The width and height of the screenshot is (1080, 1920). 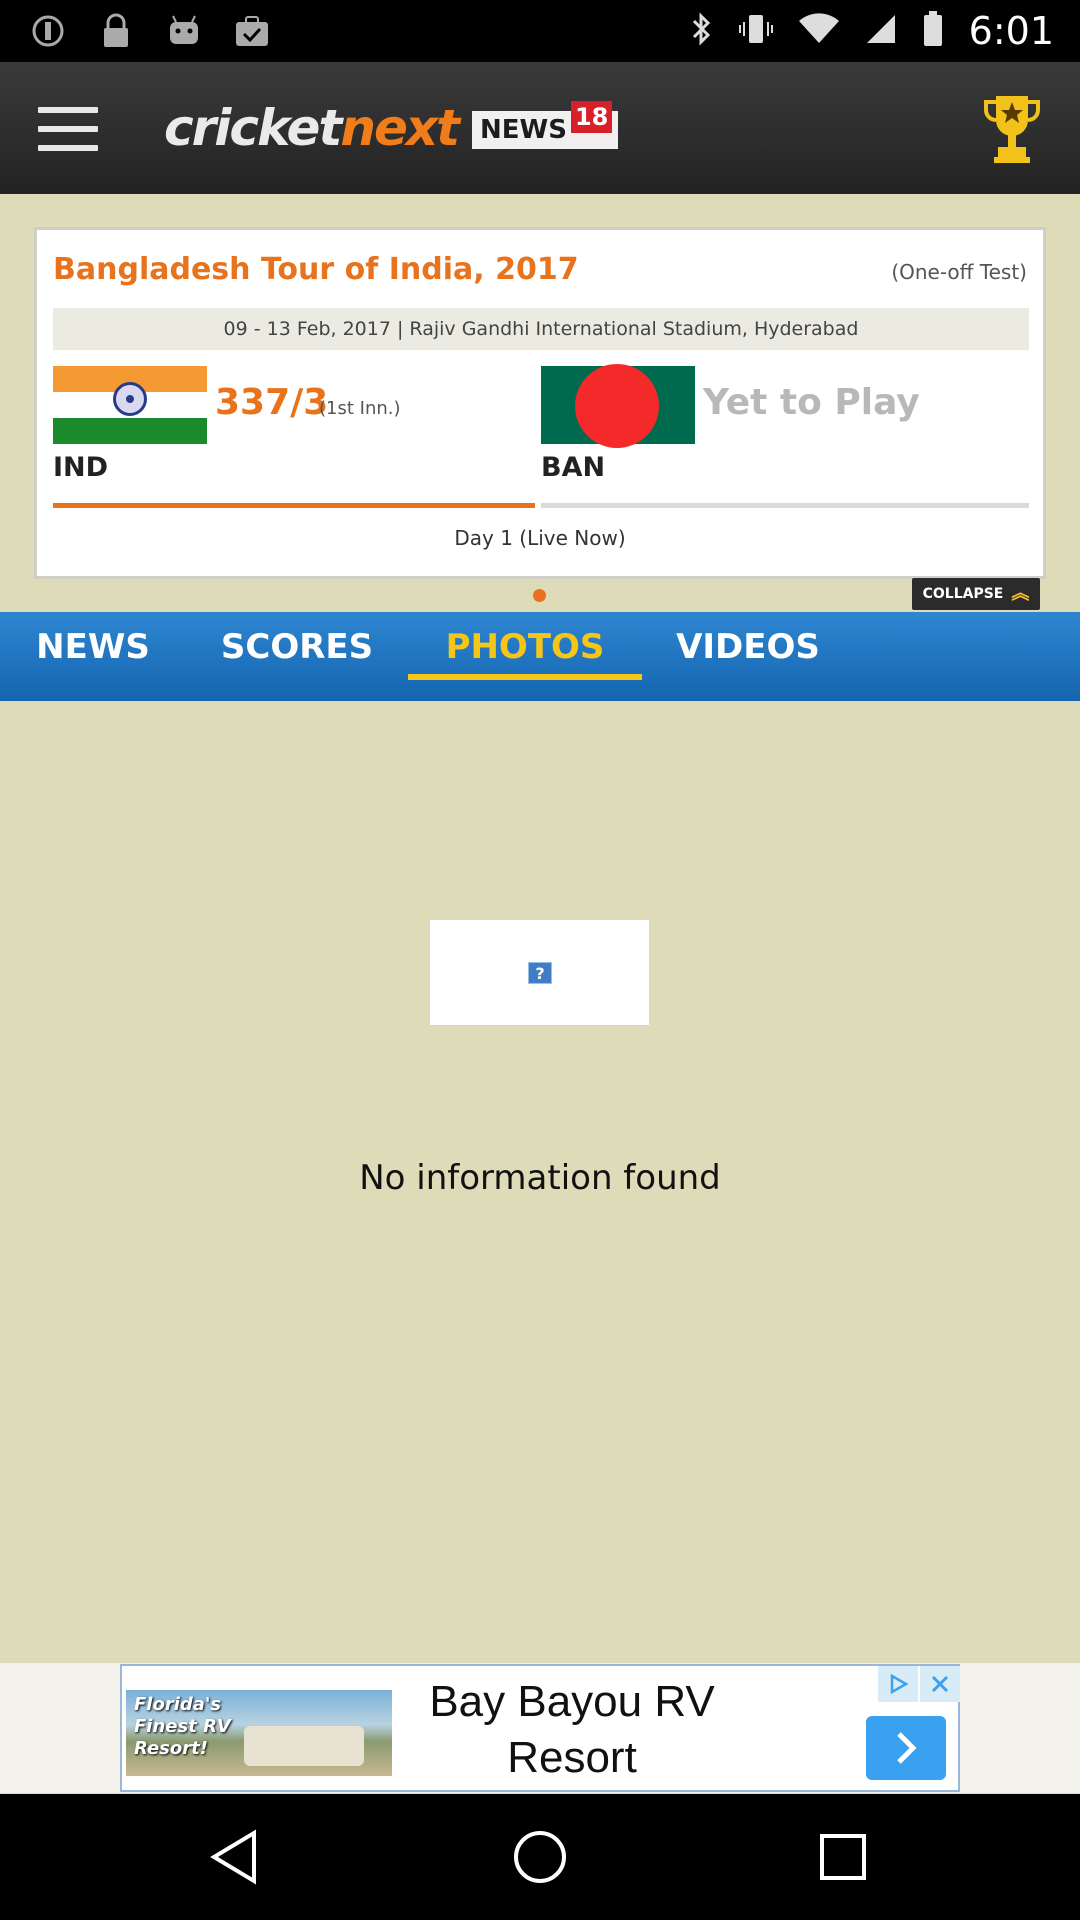 What do you see at coordinates (702, 31) in the screenshot?
I see `bluetooth-icon` at bounding box center [702, 31].